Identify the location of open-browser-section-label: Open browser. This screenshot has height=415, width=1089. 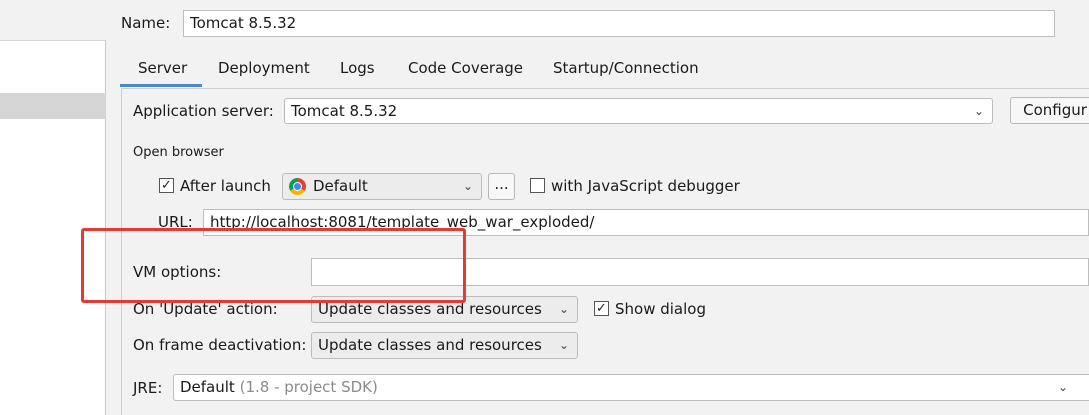
(178, 152).